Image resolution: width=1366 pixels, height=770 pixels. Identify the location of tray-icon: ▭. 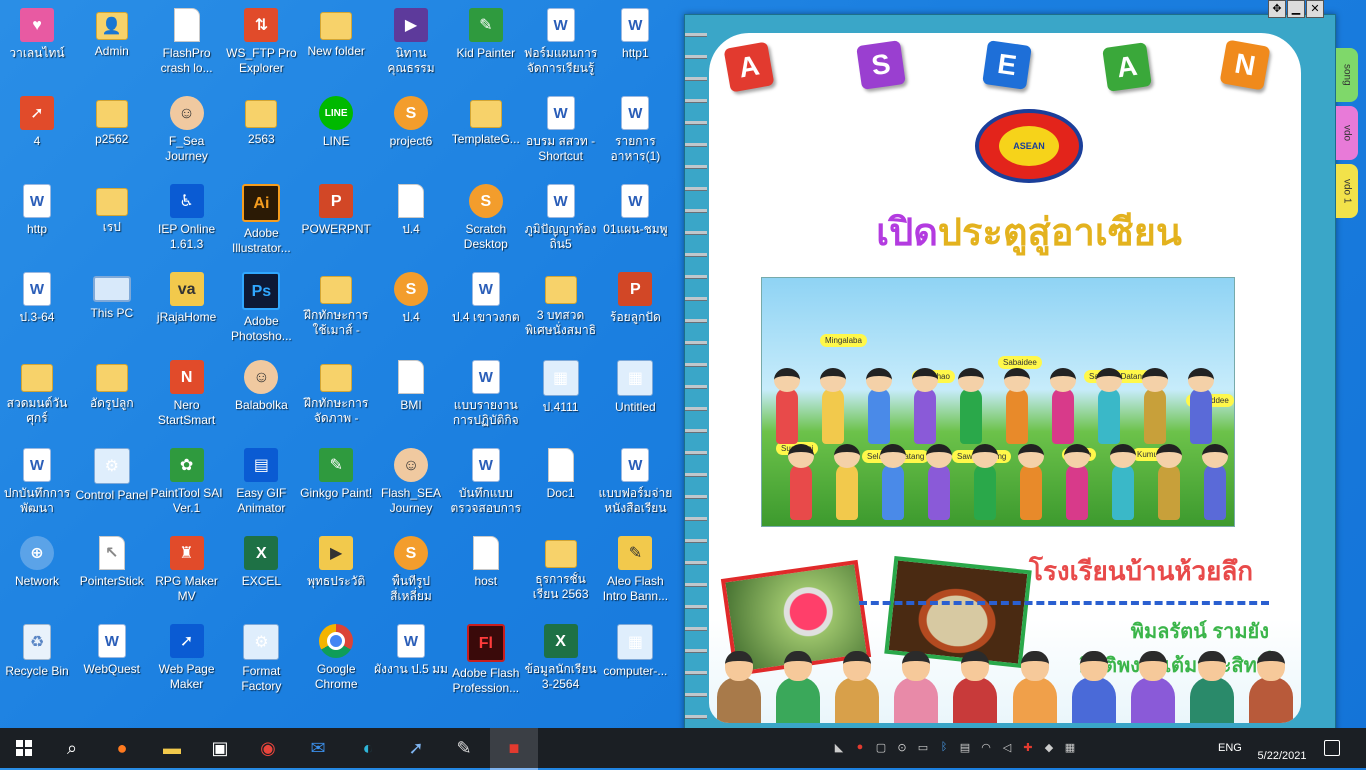
(923, 748).